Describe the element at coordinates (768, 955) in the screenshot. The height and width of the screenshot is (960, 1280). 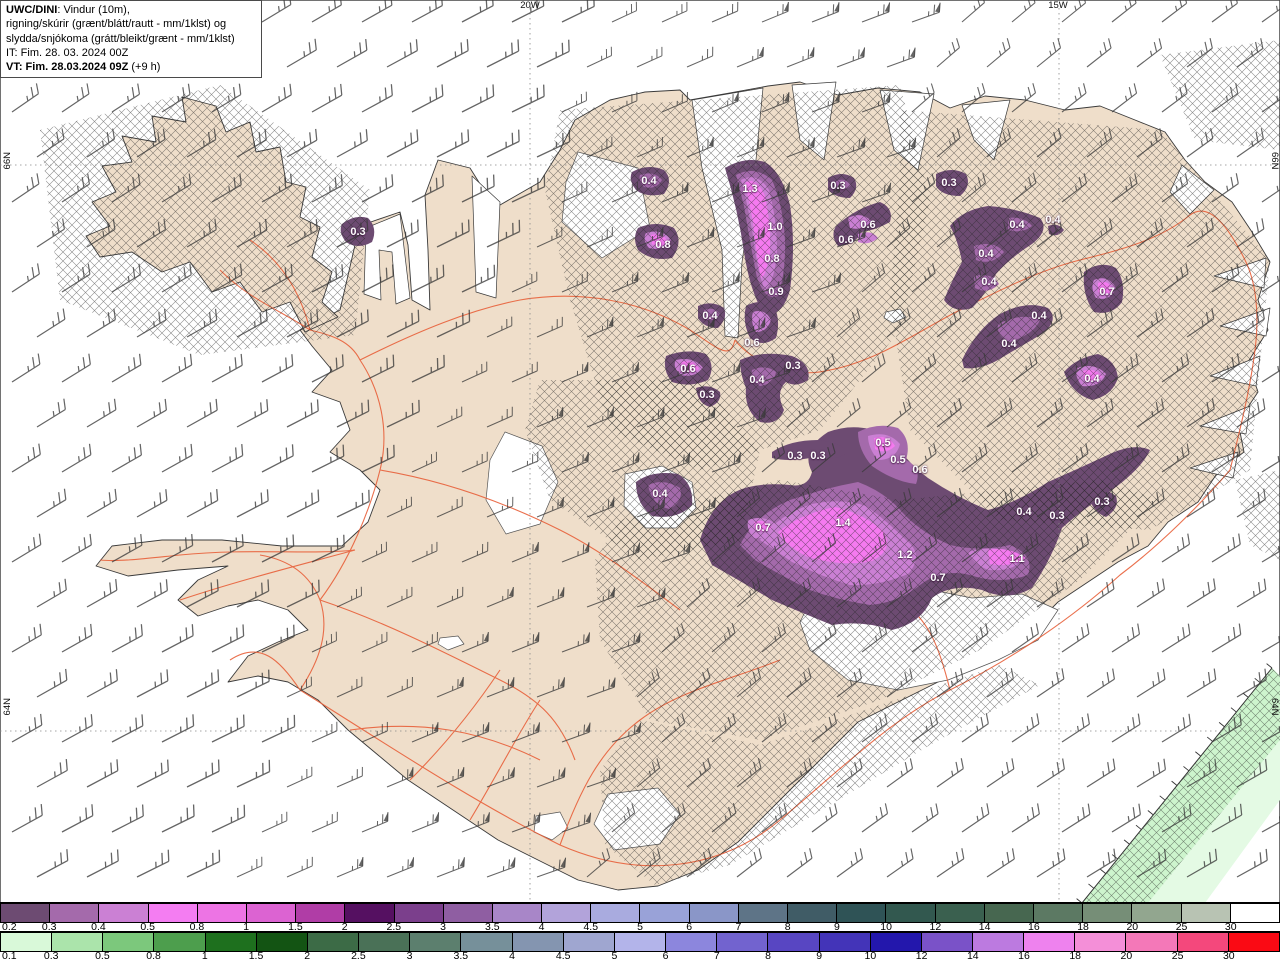
I see `colorbar-tick-label: 8` at that location.